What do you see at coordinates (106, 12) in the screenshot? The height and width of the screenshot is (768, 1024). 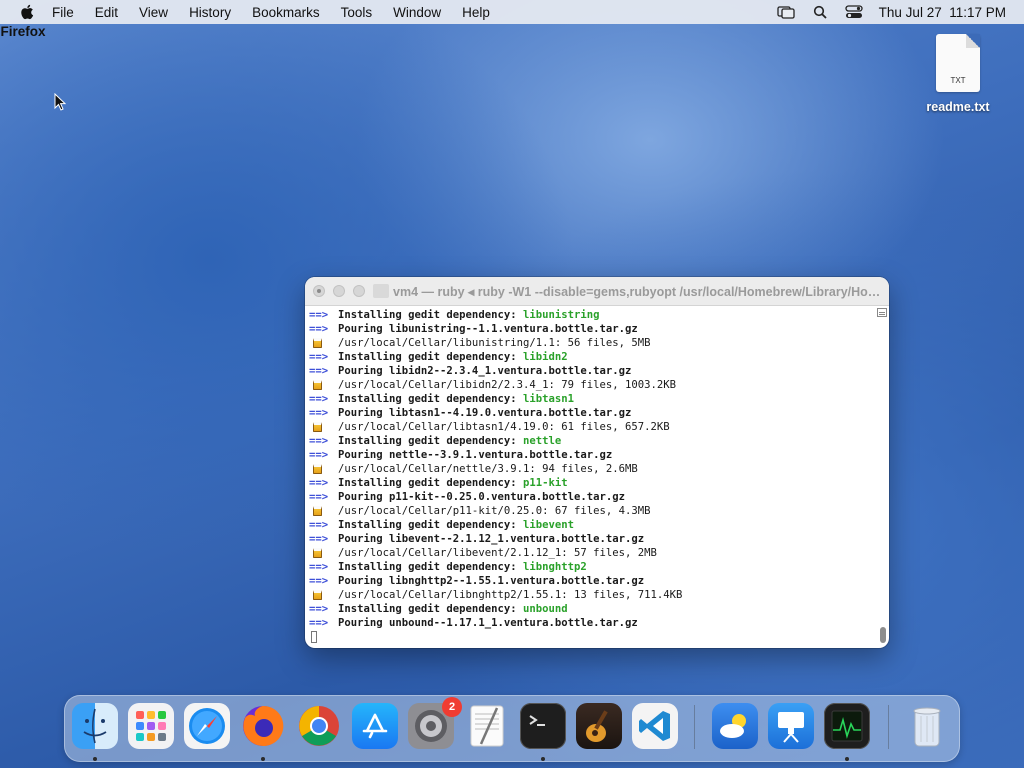 I see `menu-edit: Edit` at bounding box center [106, 12].